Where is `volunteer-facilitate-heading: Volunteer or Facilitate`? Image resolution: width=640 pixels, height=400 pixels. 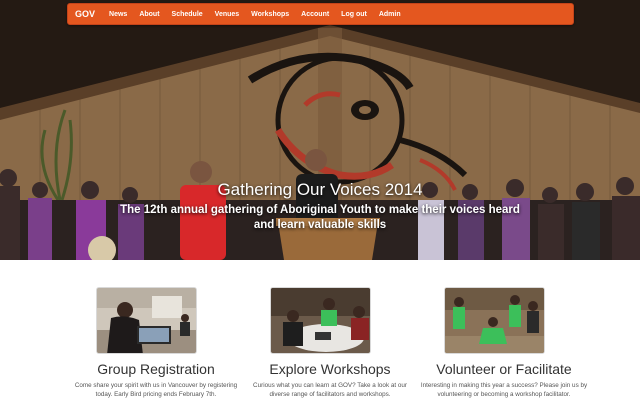 volunteer-facilitate-heading: Volunteer or Facilitate is located at coordinates (504, 369).